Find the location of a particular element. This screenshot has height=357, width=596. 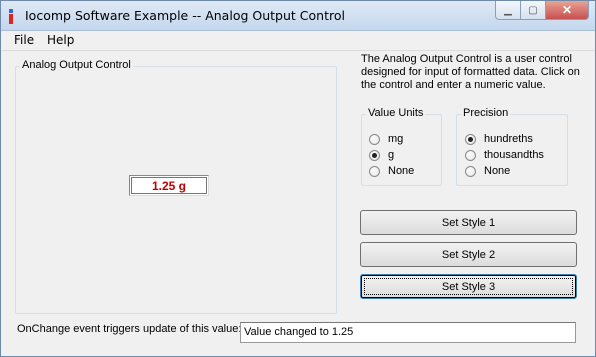

radio-units-g: g is located at coordinates (381, 155).